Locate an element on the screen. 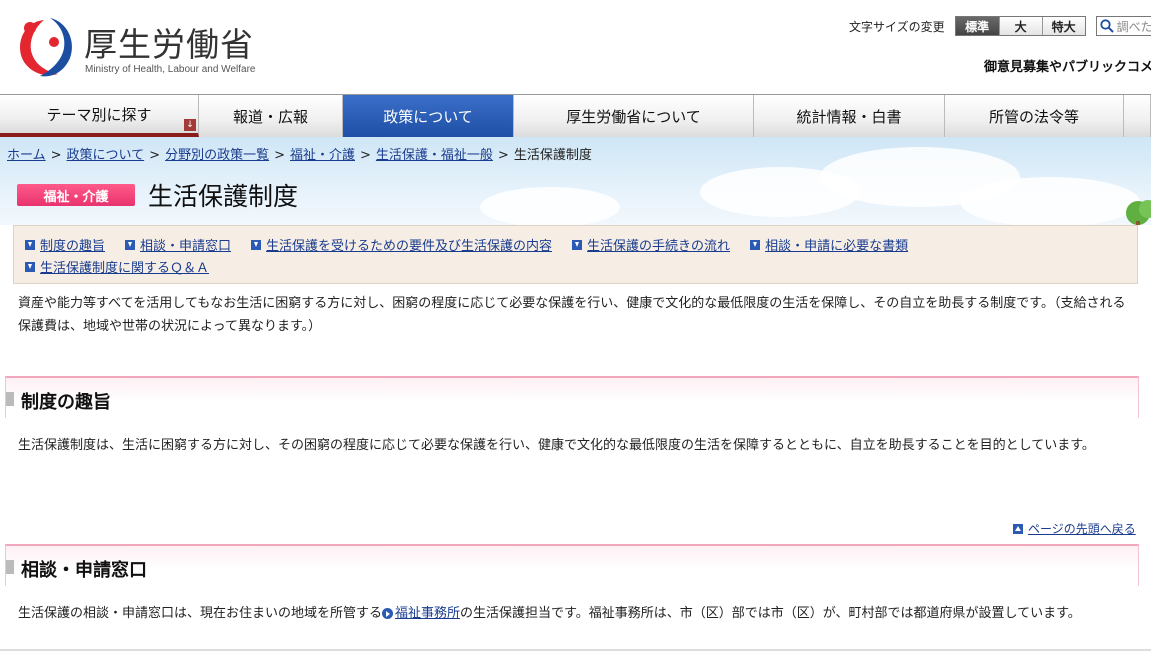 Image resolution: width=1151 pixels, height=651 pixels. section-heading-consultation: 相談・申請窓口 is located at coordinates (572, 565).